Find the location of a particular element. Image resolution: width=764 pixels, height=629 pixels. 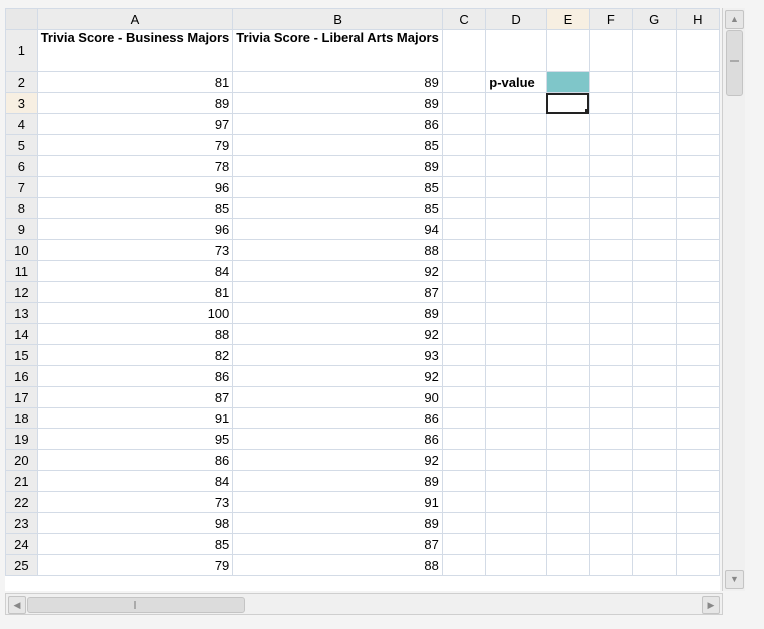

cell-a: 96 is located at coordinates (135, 229).